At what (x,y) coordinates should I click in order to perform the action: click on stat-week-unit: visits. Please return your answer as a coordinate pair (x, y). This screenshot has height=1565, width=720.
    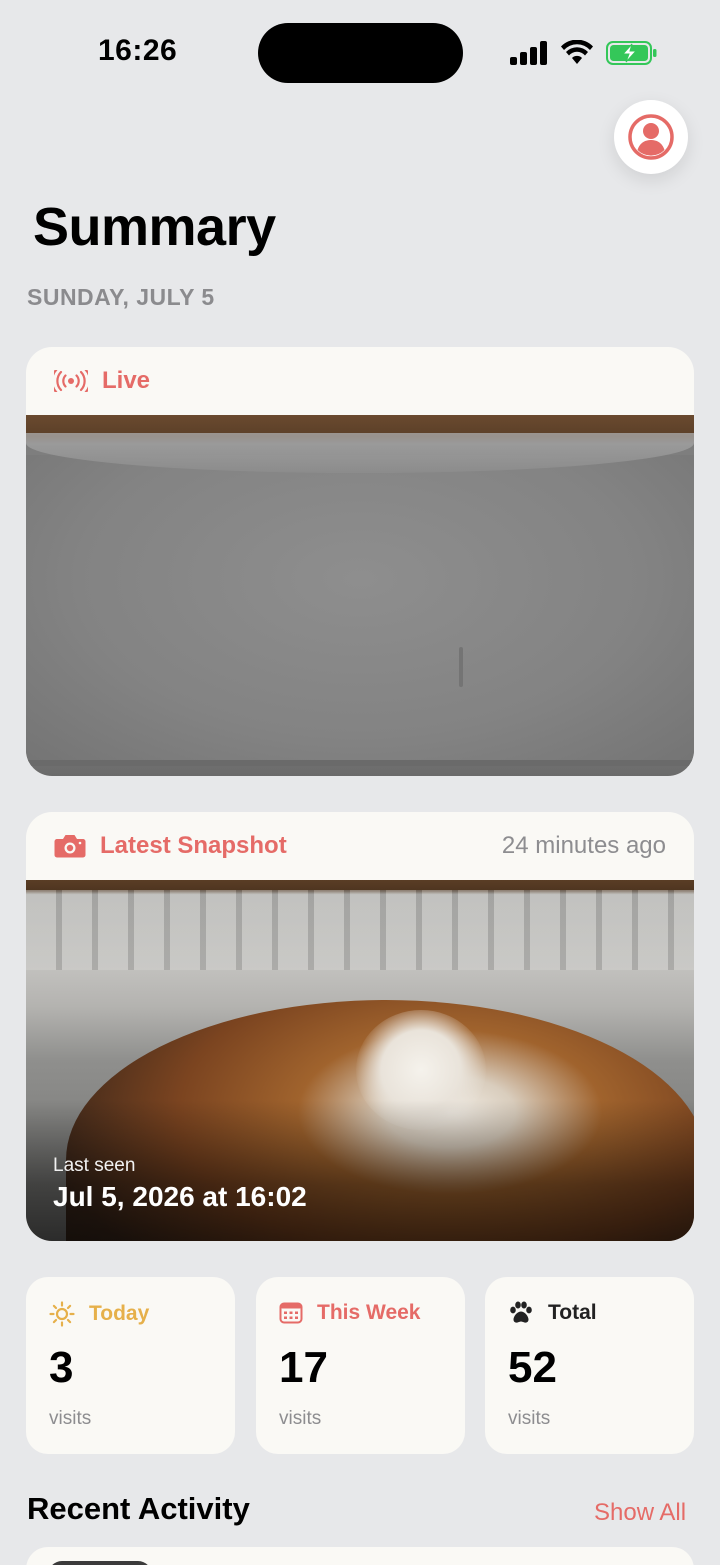
    Looking at the image, I should click on (300, 1418).